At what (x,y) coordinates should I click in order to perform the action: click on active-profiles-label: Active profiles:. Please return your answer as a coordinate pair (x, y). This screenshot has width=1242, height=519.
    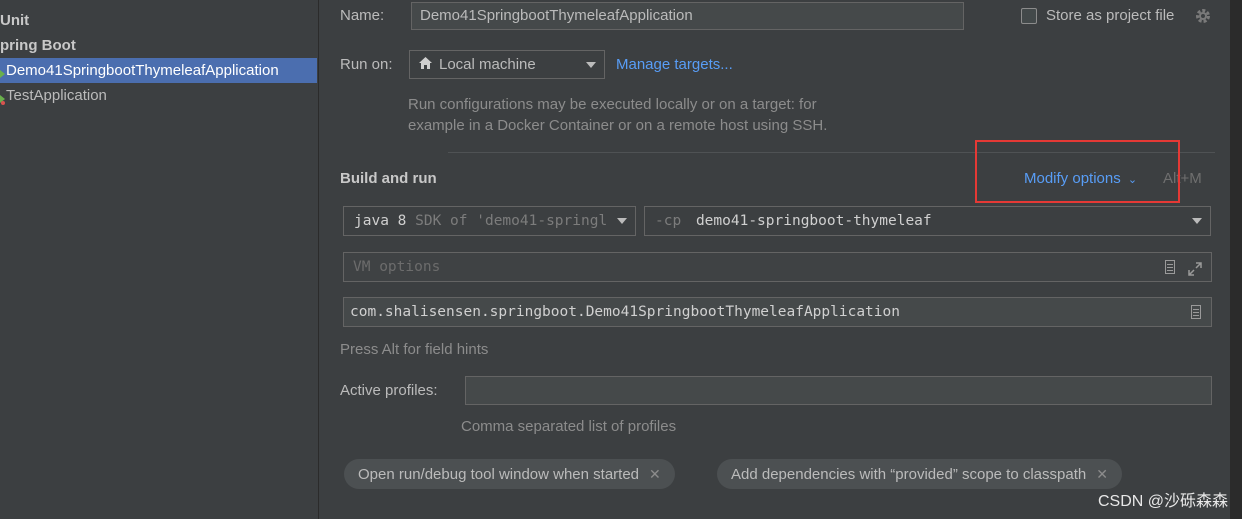
    Looking at the image, I should click on (389, 390).